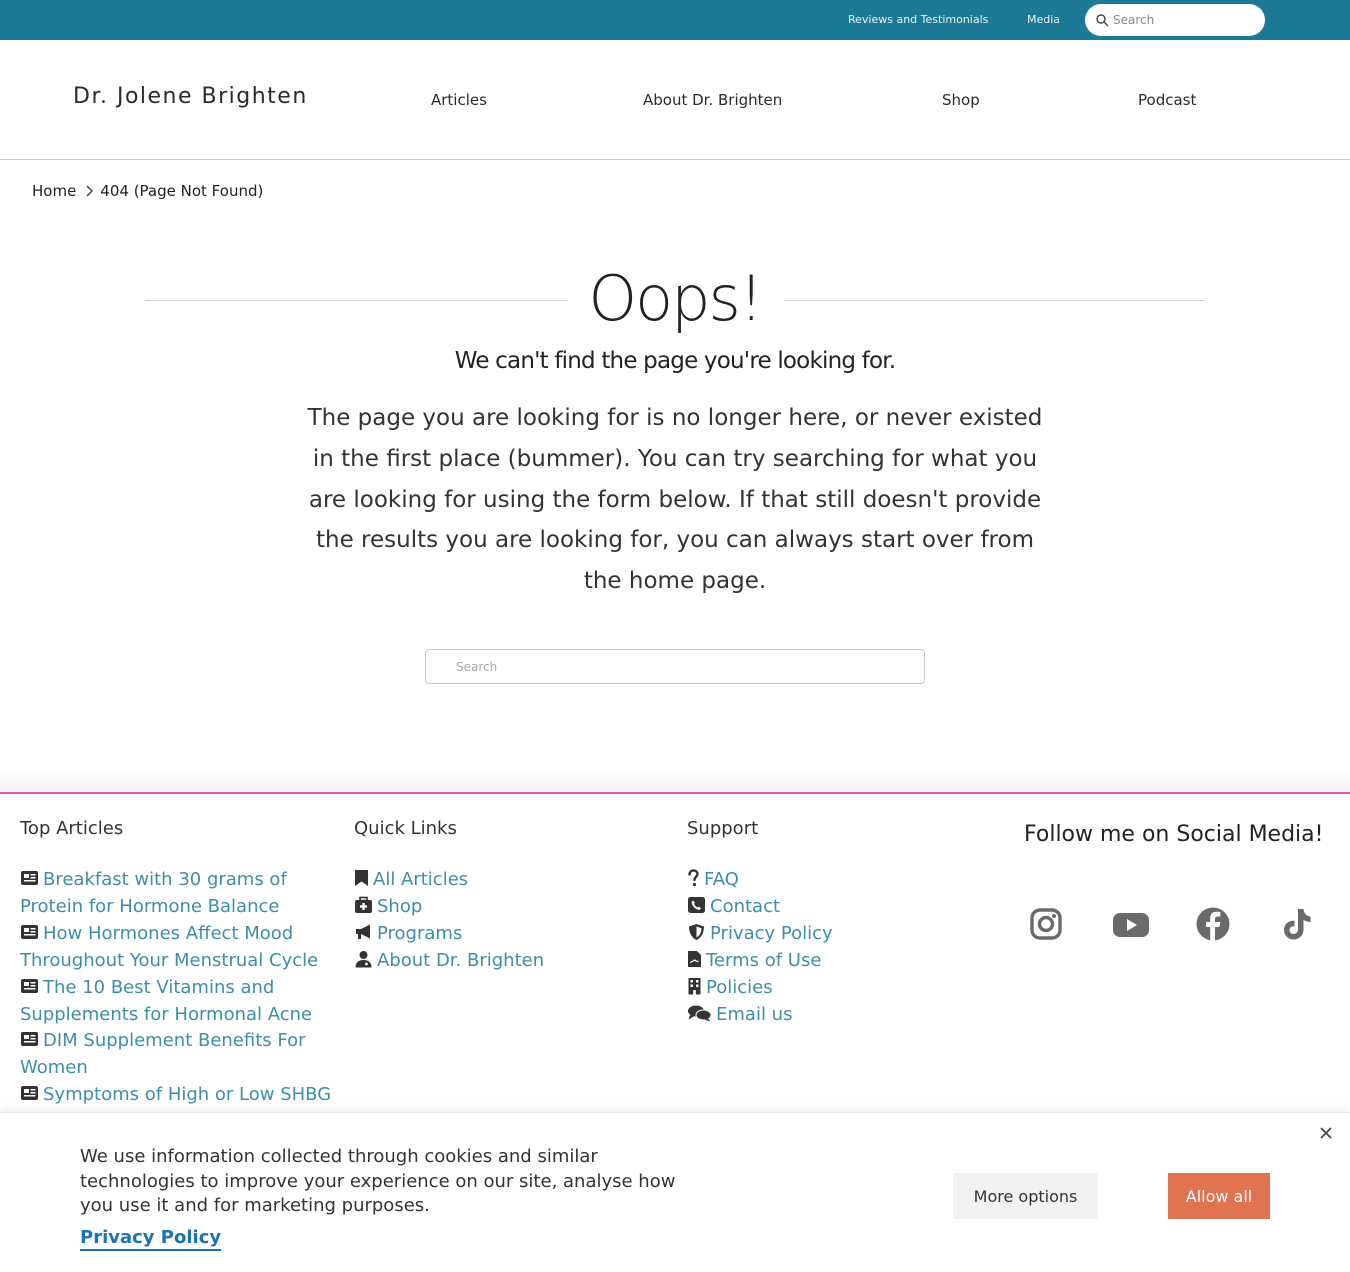 This screenshot has height=1272, width=1350. I want to click on top-articles-title: Top Articles, so click(72, 828).